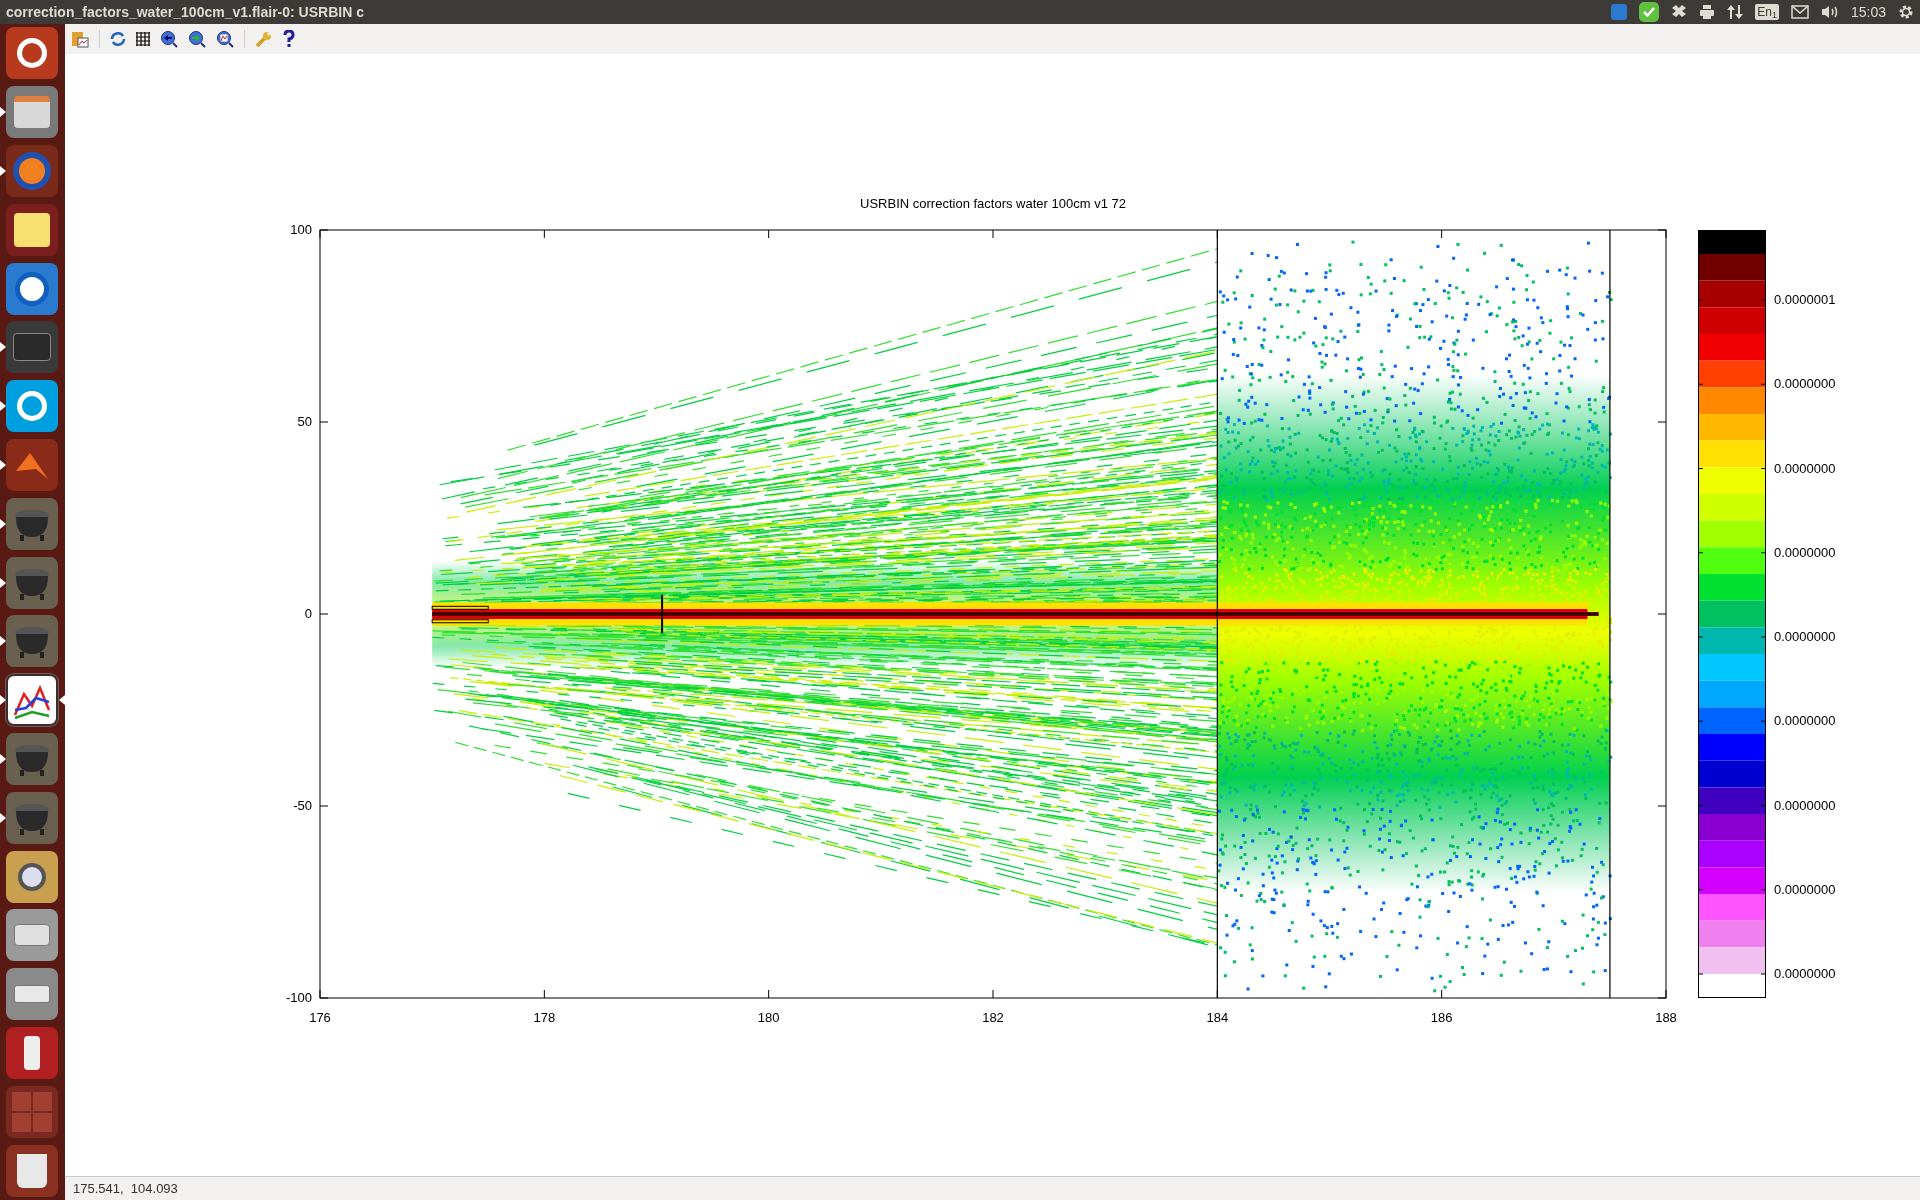 This screenshot has width=1920, height=1200. I want to click on x-axis-tick-label: 184, so click(1217, 1018).